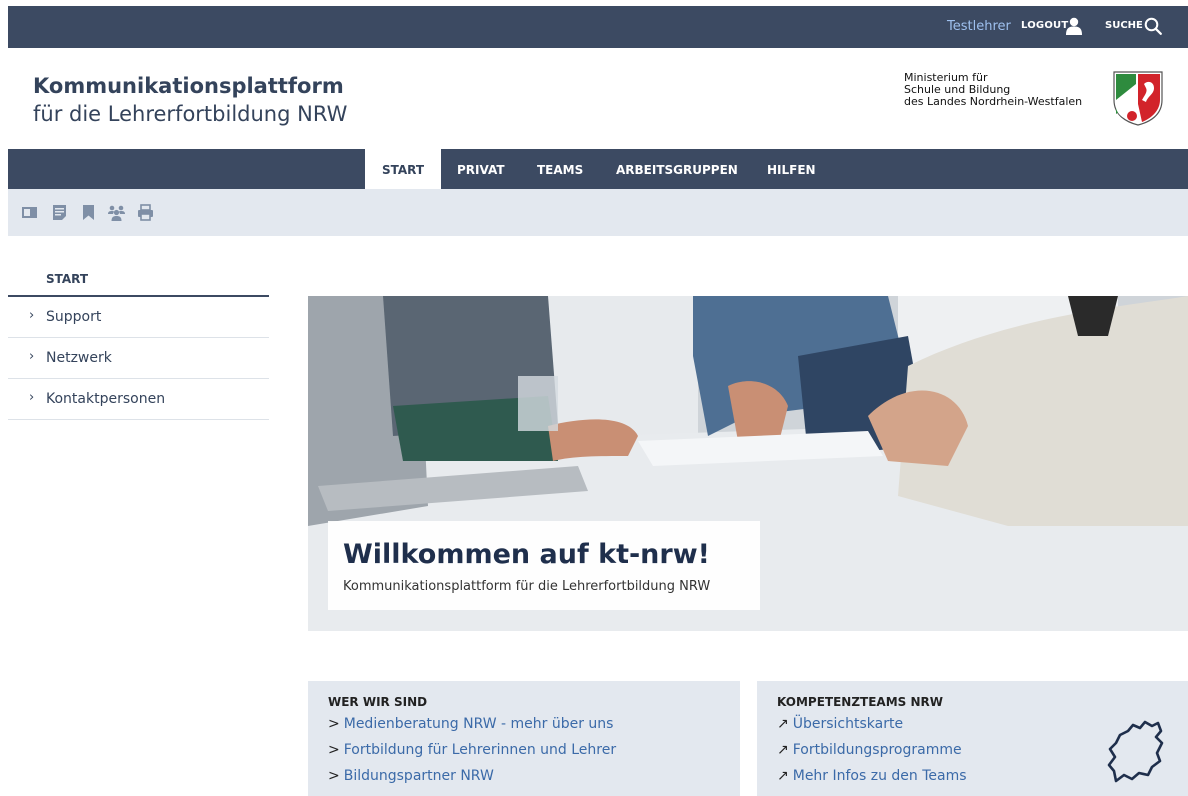  Describe the element at coordinates (74, 317) in the screenshot. I see `sidebar-item-label: Support` at that location.